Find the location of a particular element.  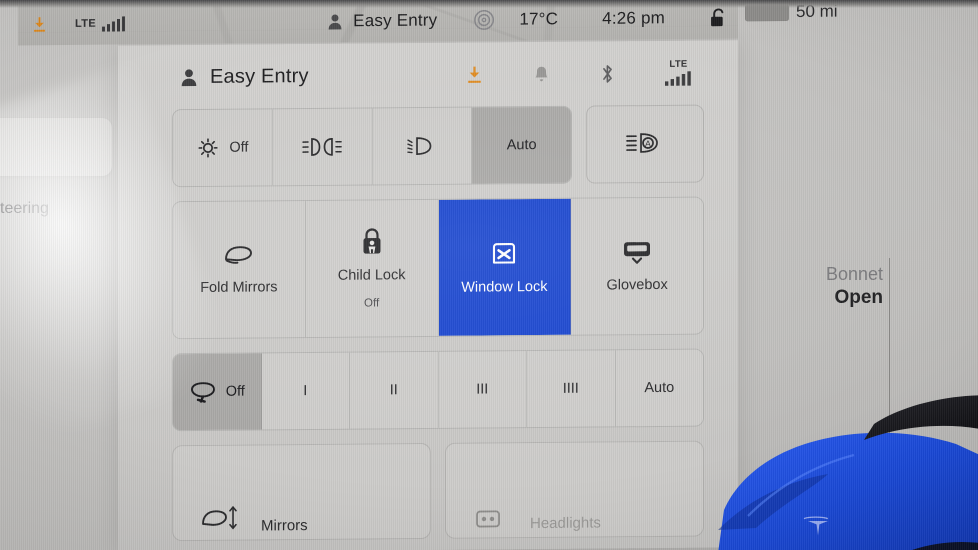

lights-off-icon is located at coordinates (208, 148).